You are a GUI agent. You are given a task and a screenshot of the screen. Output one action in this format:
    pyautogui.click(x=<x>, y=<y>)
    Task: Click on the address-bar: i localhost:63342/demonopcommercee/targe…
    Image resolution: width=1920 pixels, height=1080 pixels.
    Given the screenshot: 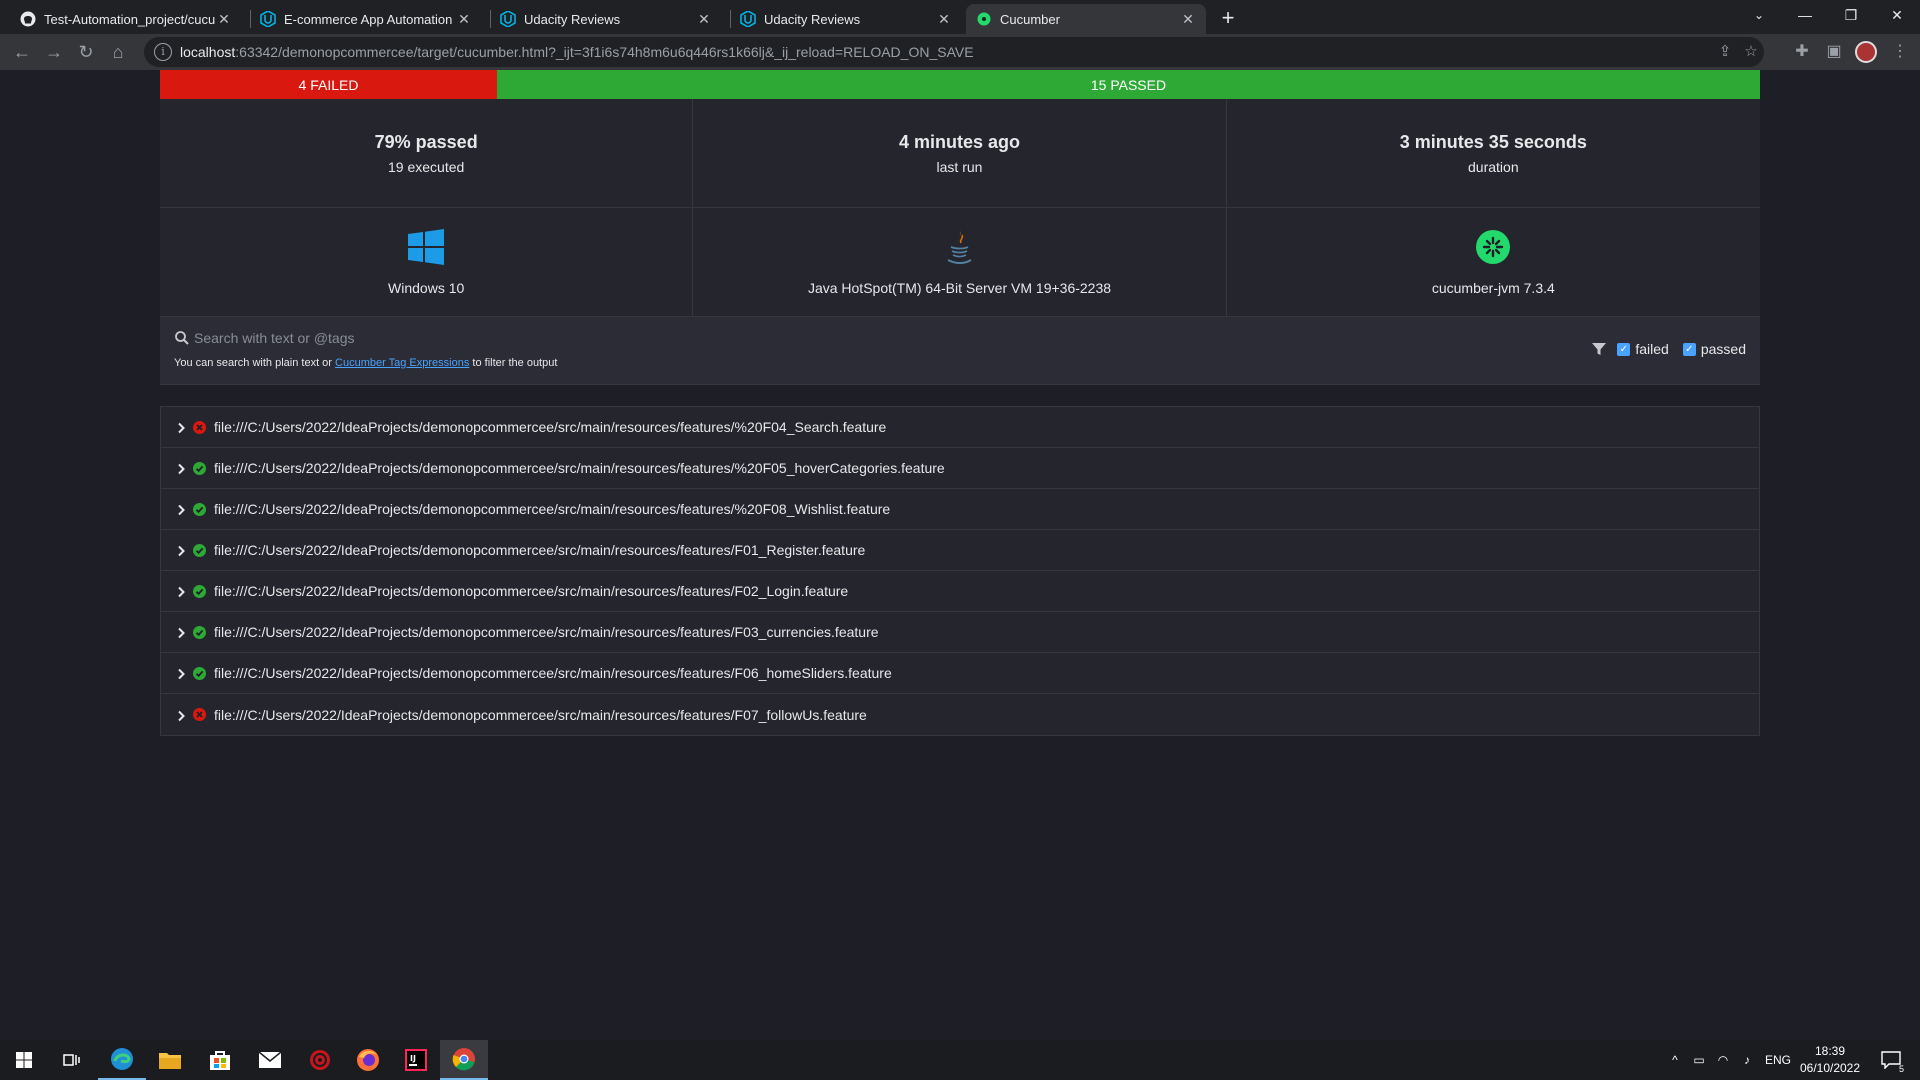 What is the action you would take?
    pyautogui.click(x=954, y=52)
    